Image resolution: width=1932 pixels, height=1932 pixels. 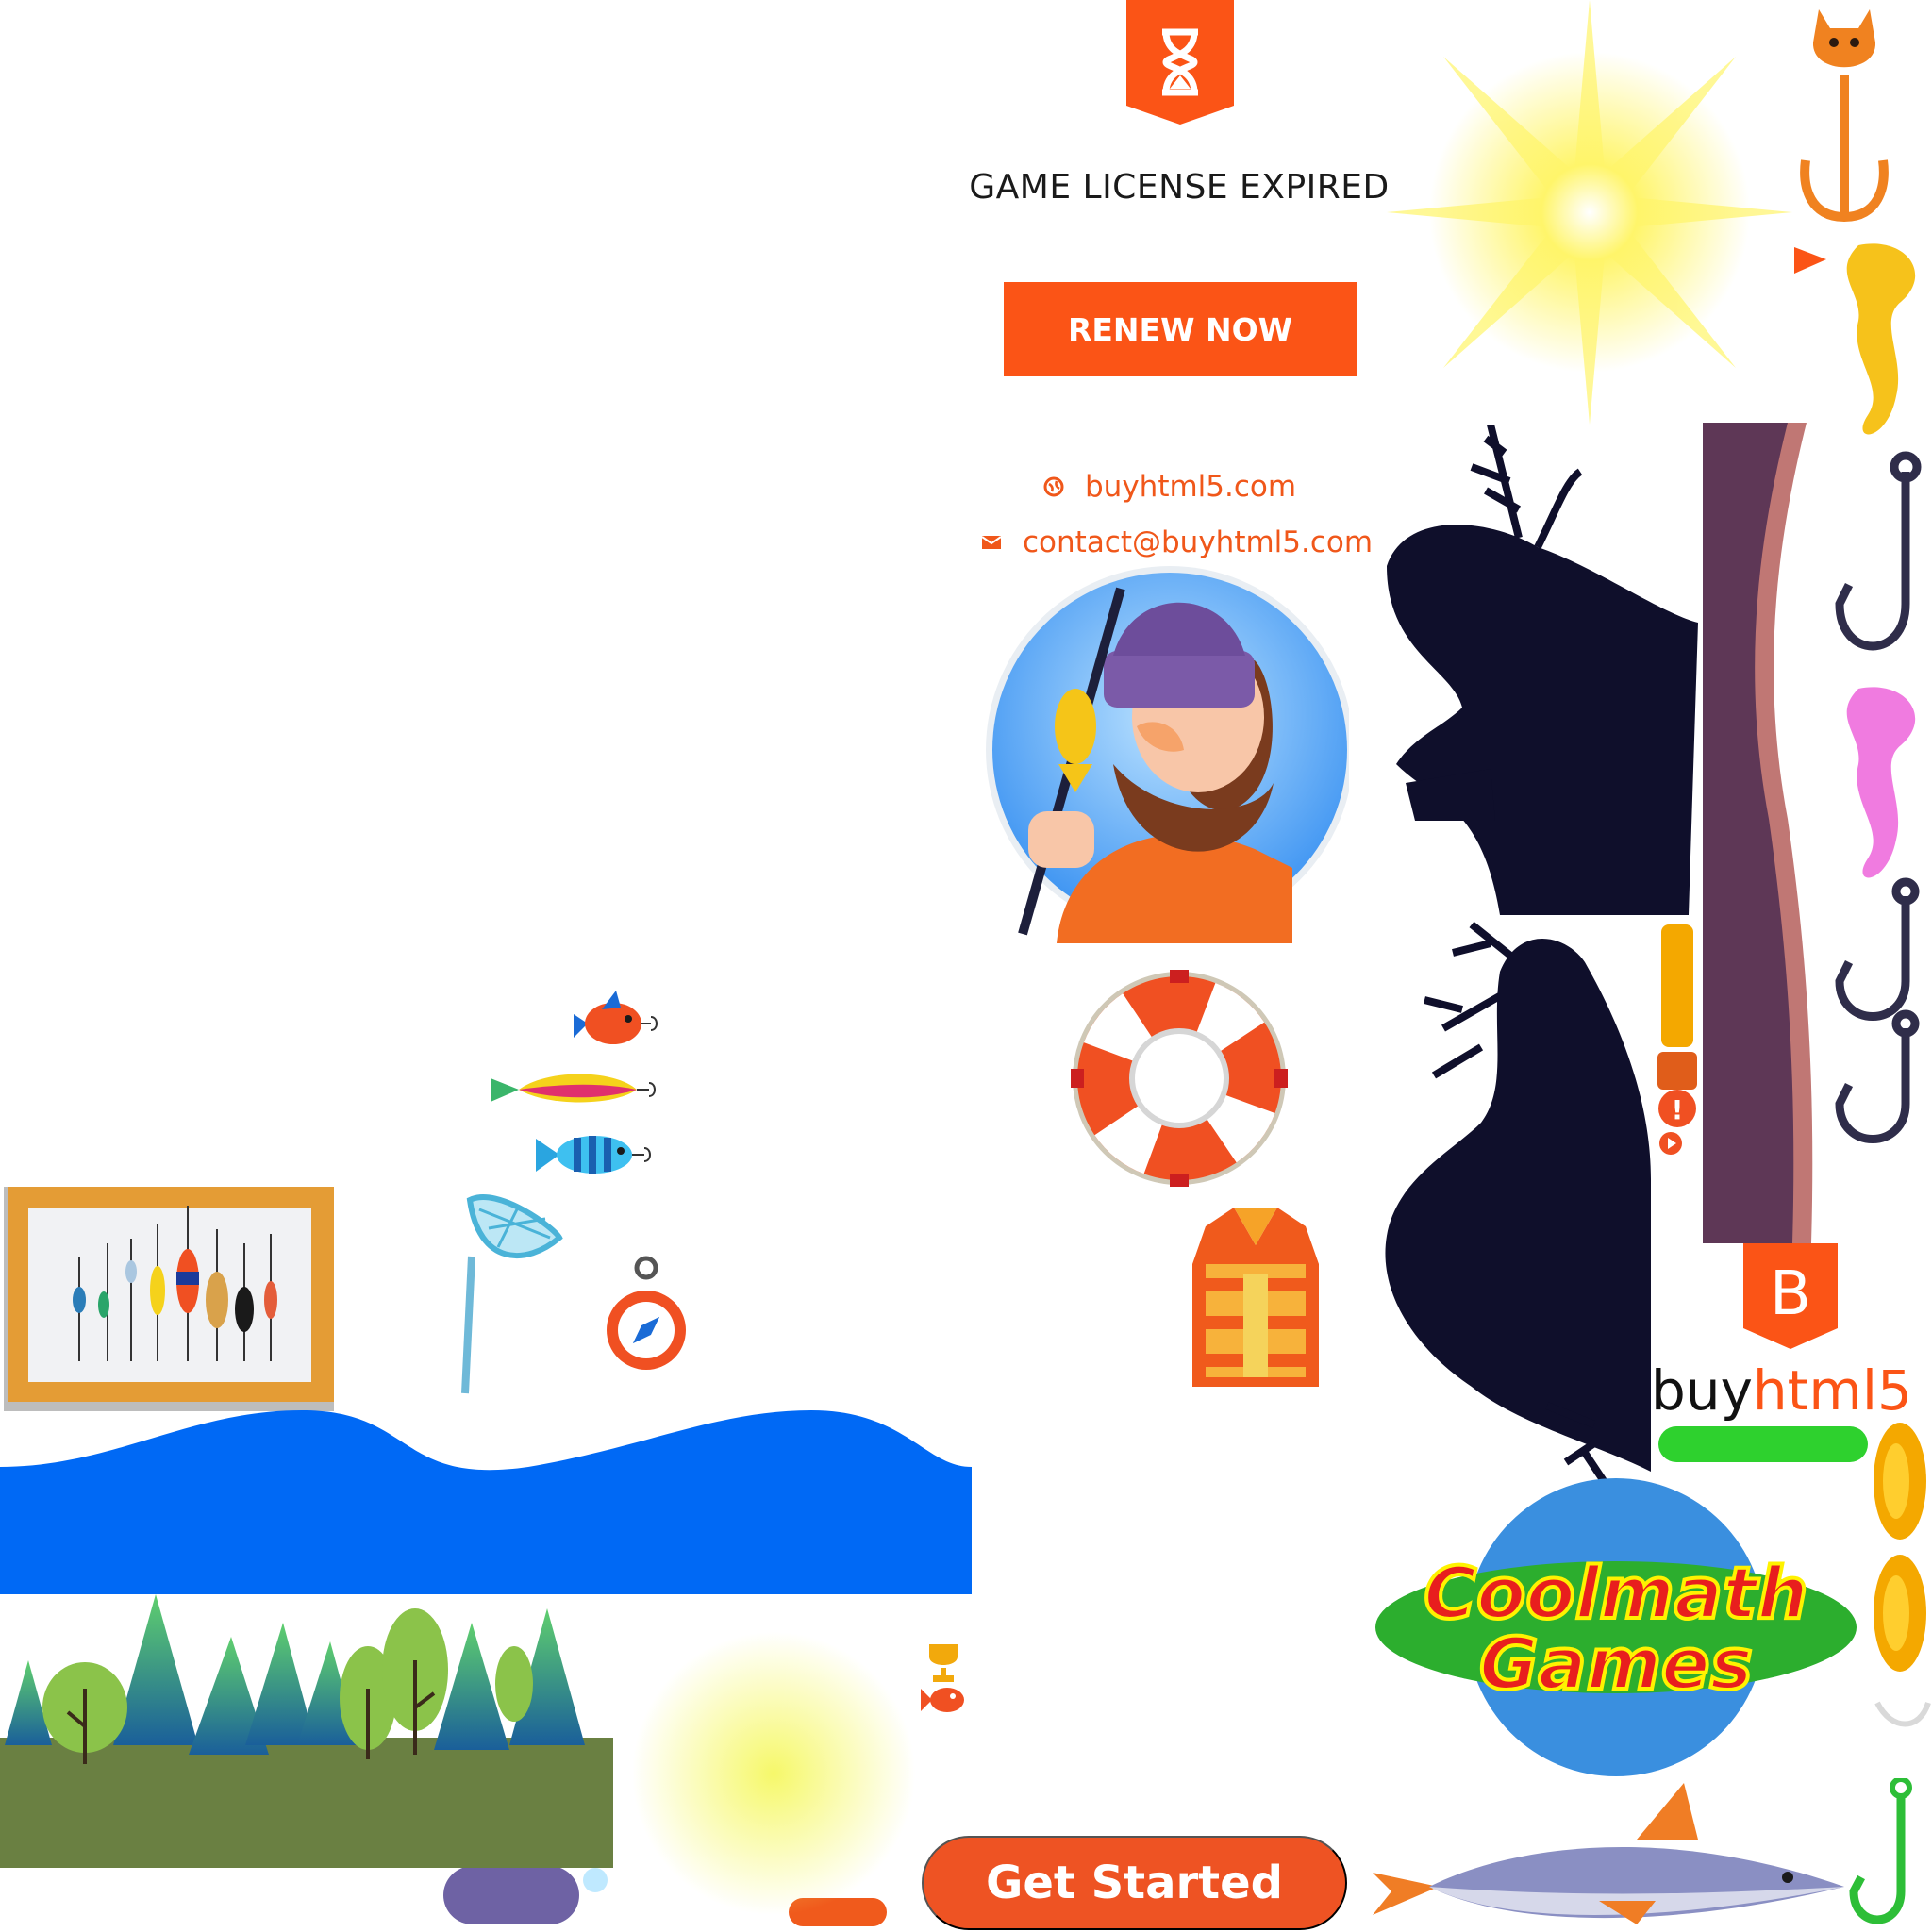 I want to click on landing-net-sprite, so click(x=512, y=1294).